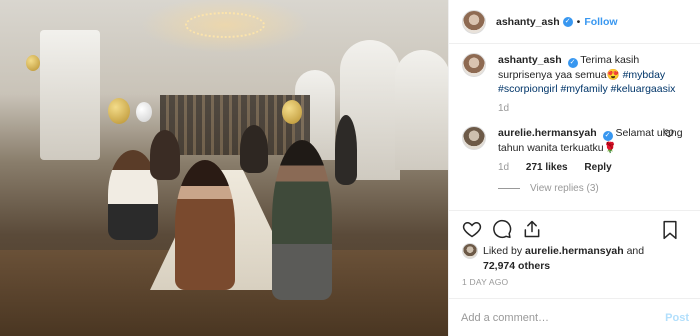 This screenshot has width=700, height=336. I want to click on hashtag-link: #myfamily, so click(583, 89).